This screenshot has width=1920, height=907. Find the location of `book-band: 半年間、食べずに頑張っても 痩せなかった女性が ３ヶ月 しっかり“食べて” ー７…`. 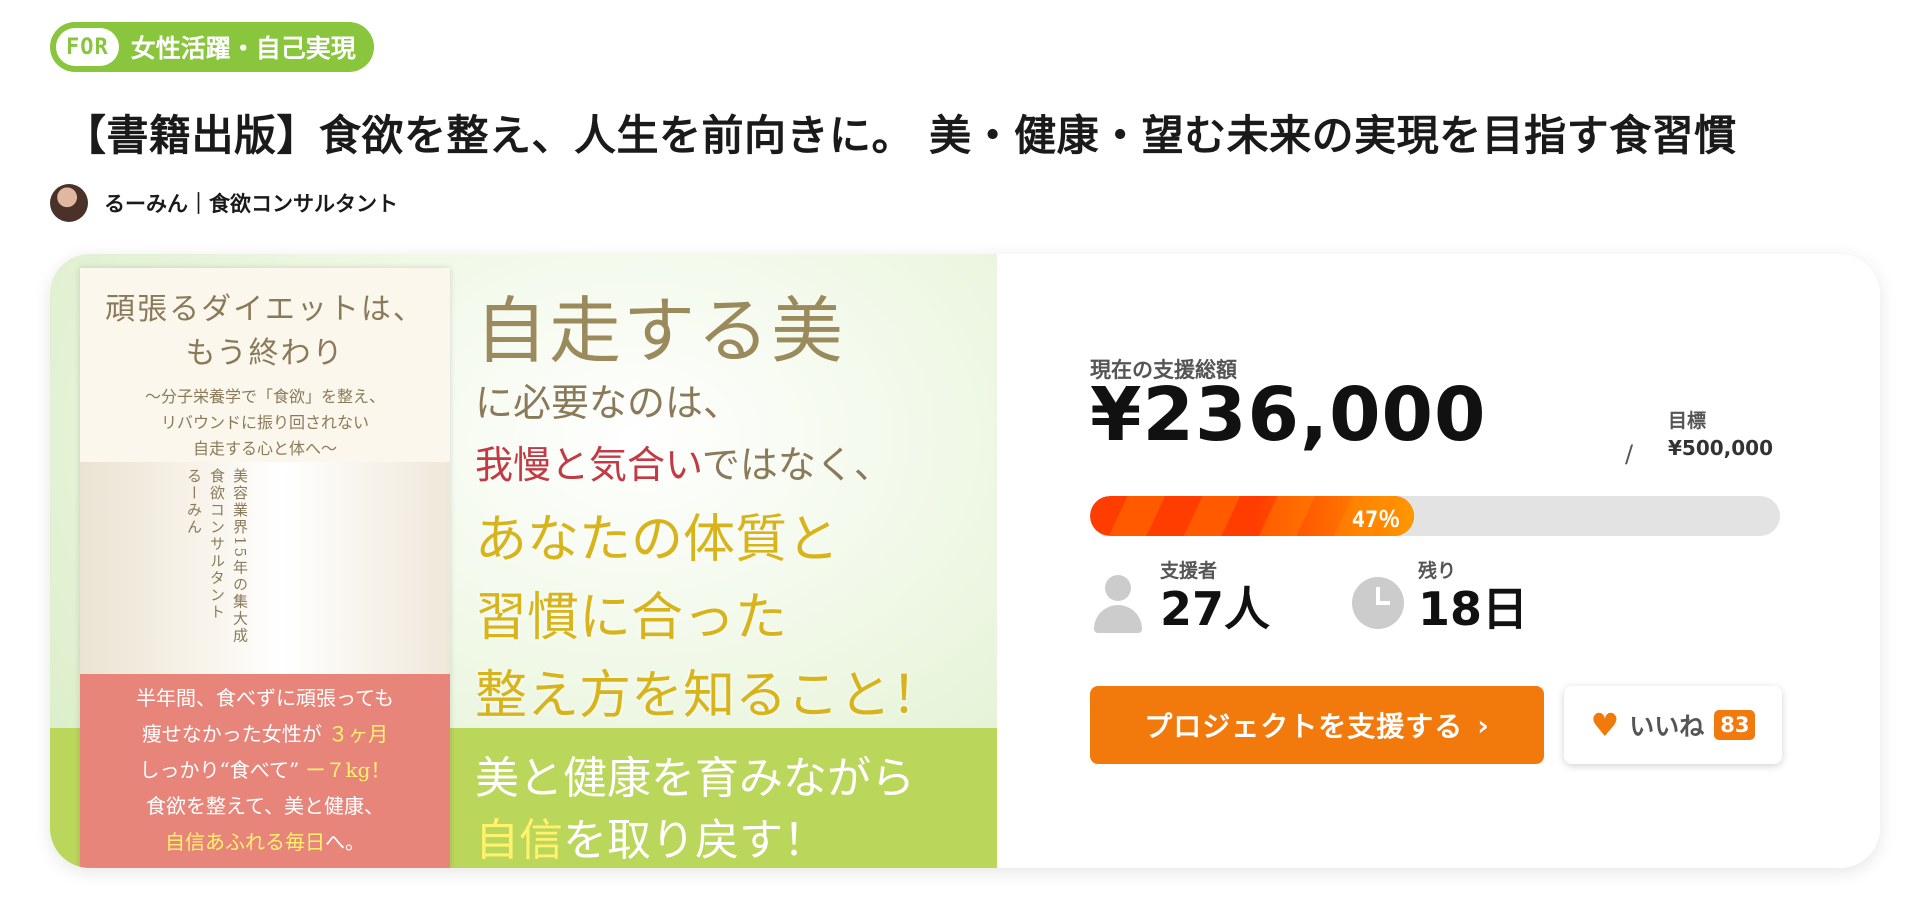

book-band: 半年間、食べずに頑張っても 痩せなかった女性が ３ヶ月 しっかり“食べて” ー７… is located at coordinates (265, 771).